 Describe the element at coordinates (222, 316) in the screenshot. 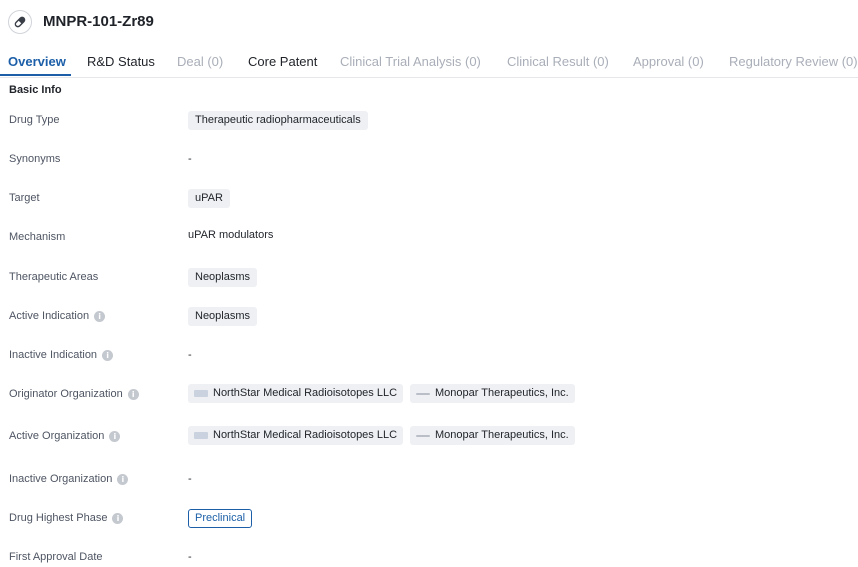

I see `active-indication-tag: Neoplasms` at that location.